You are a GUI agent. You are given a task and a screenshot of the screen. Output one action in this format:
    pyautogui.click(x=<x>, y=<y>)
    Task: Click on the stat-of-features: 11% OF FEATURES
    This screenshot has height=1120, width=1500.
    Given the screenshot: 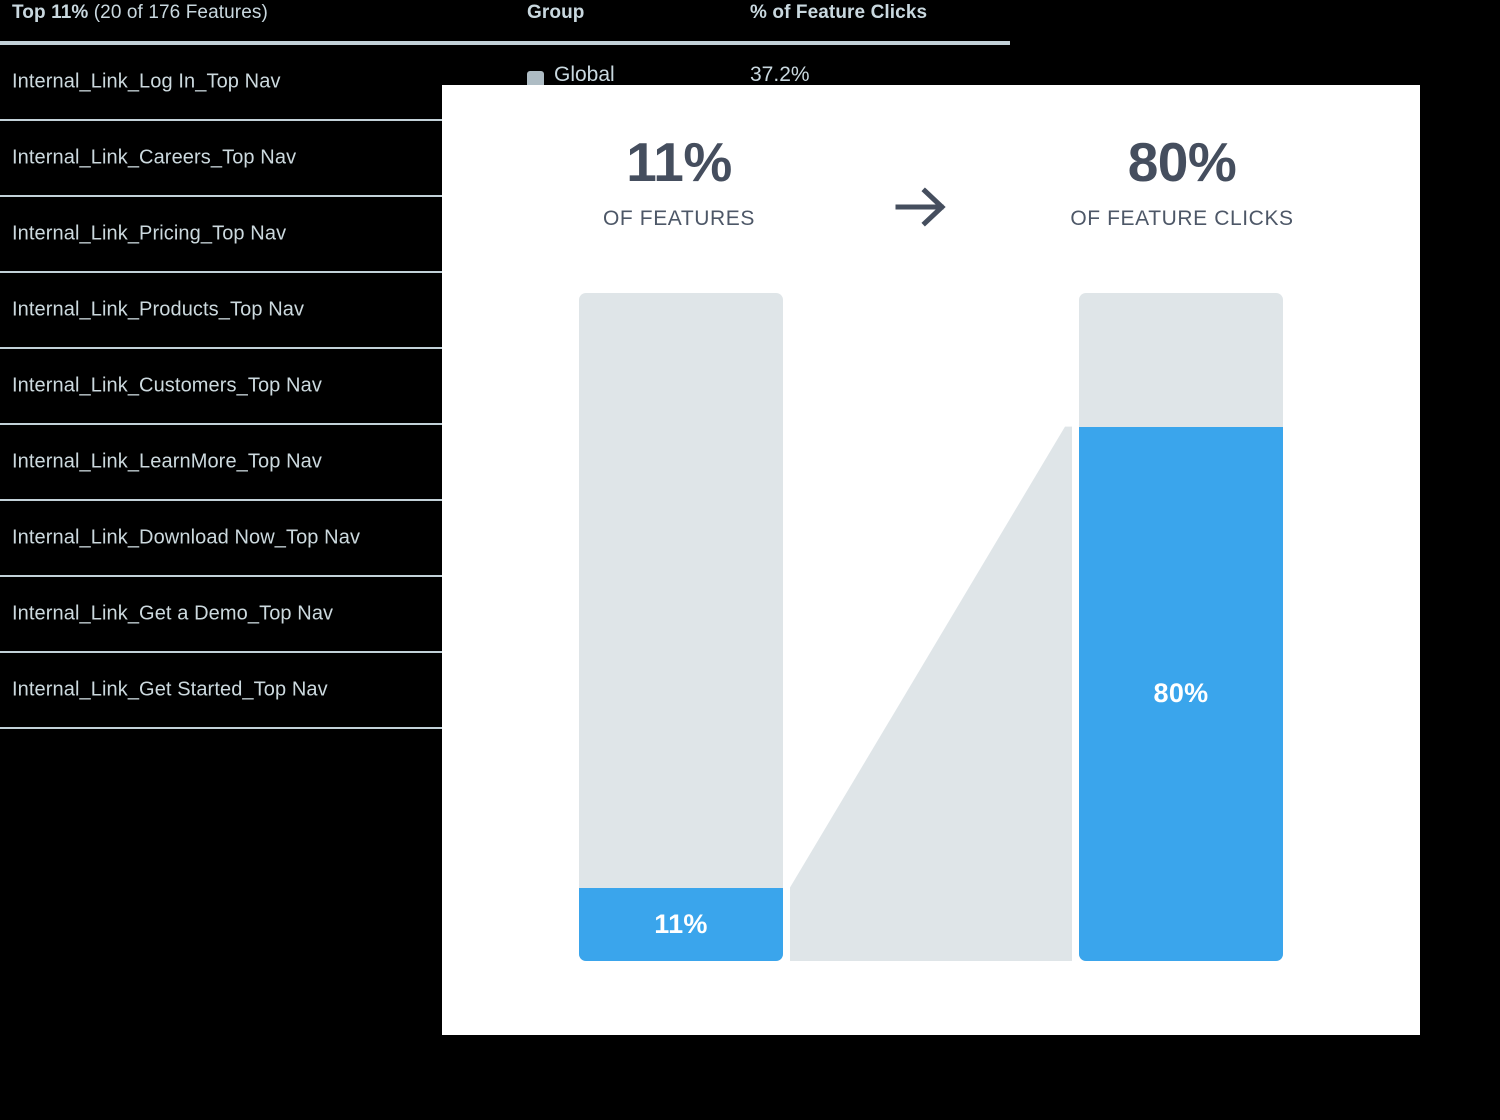 What is the action you would take?
    pyautogui.click(x=679, y=183)
    